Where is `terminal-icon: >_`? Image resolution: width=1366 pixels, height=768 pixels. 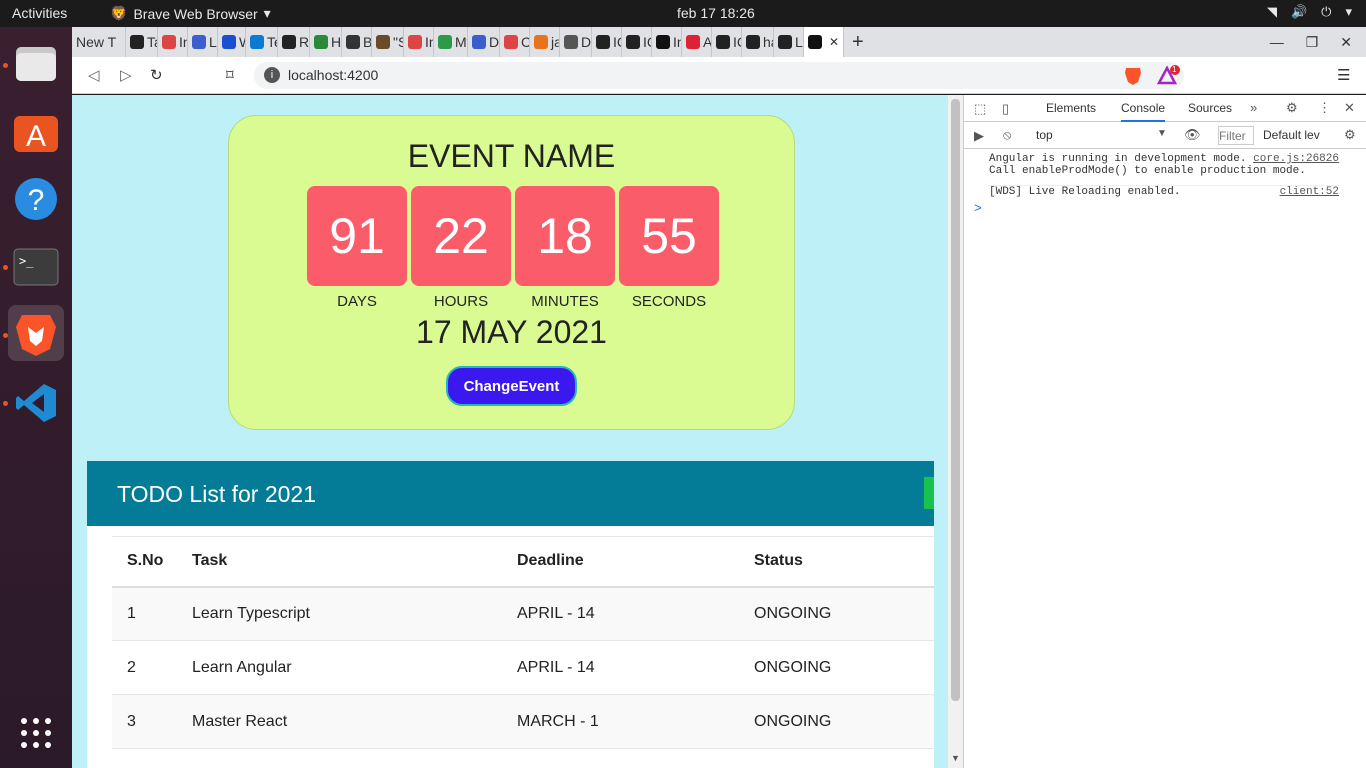 terminal-icon: >_ is located at coordinates (36, 267).